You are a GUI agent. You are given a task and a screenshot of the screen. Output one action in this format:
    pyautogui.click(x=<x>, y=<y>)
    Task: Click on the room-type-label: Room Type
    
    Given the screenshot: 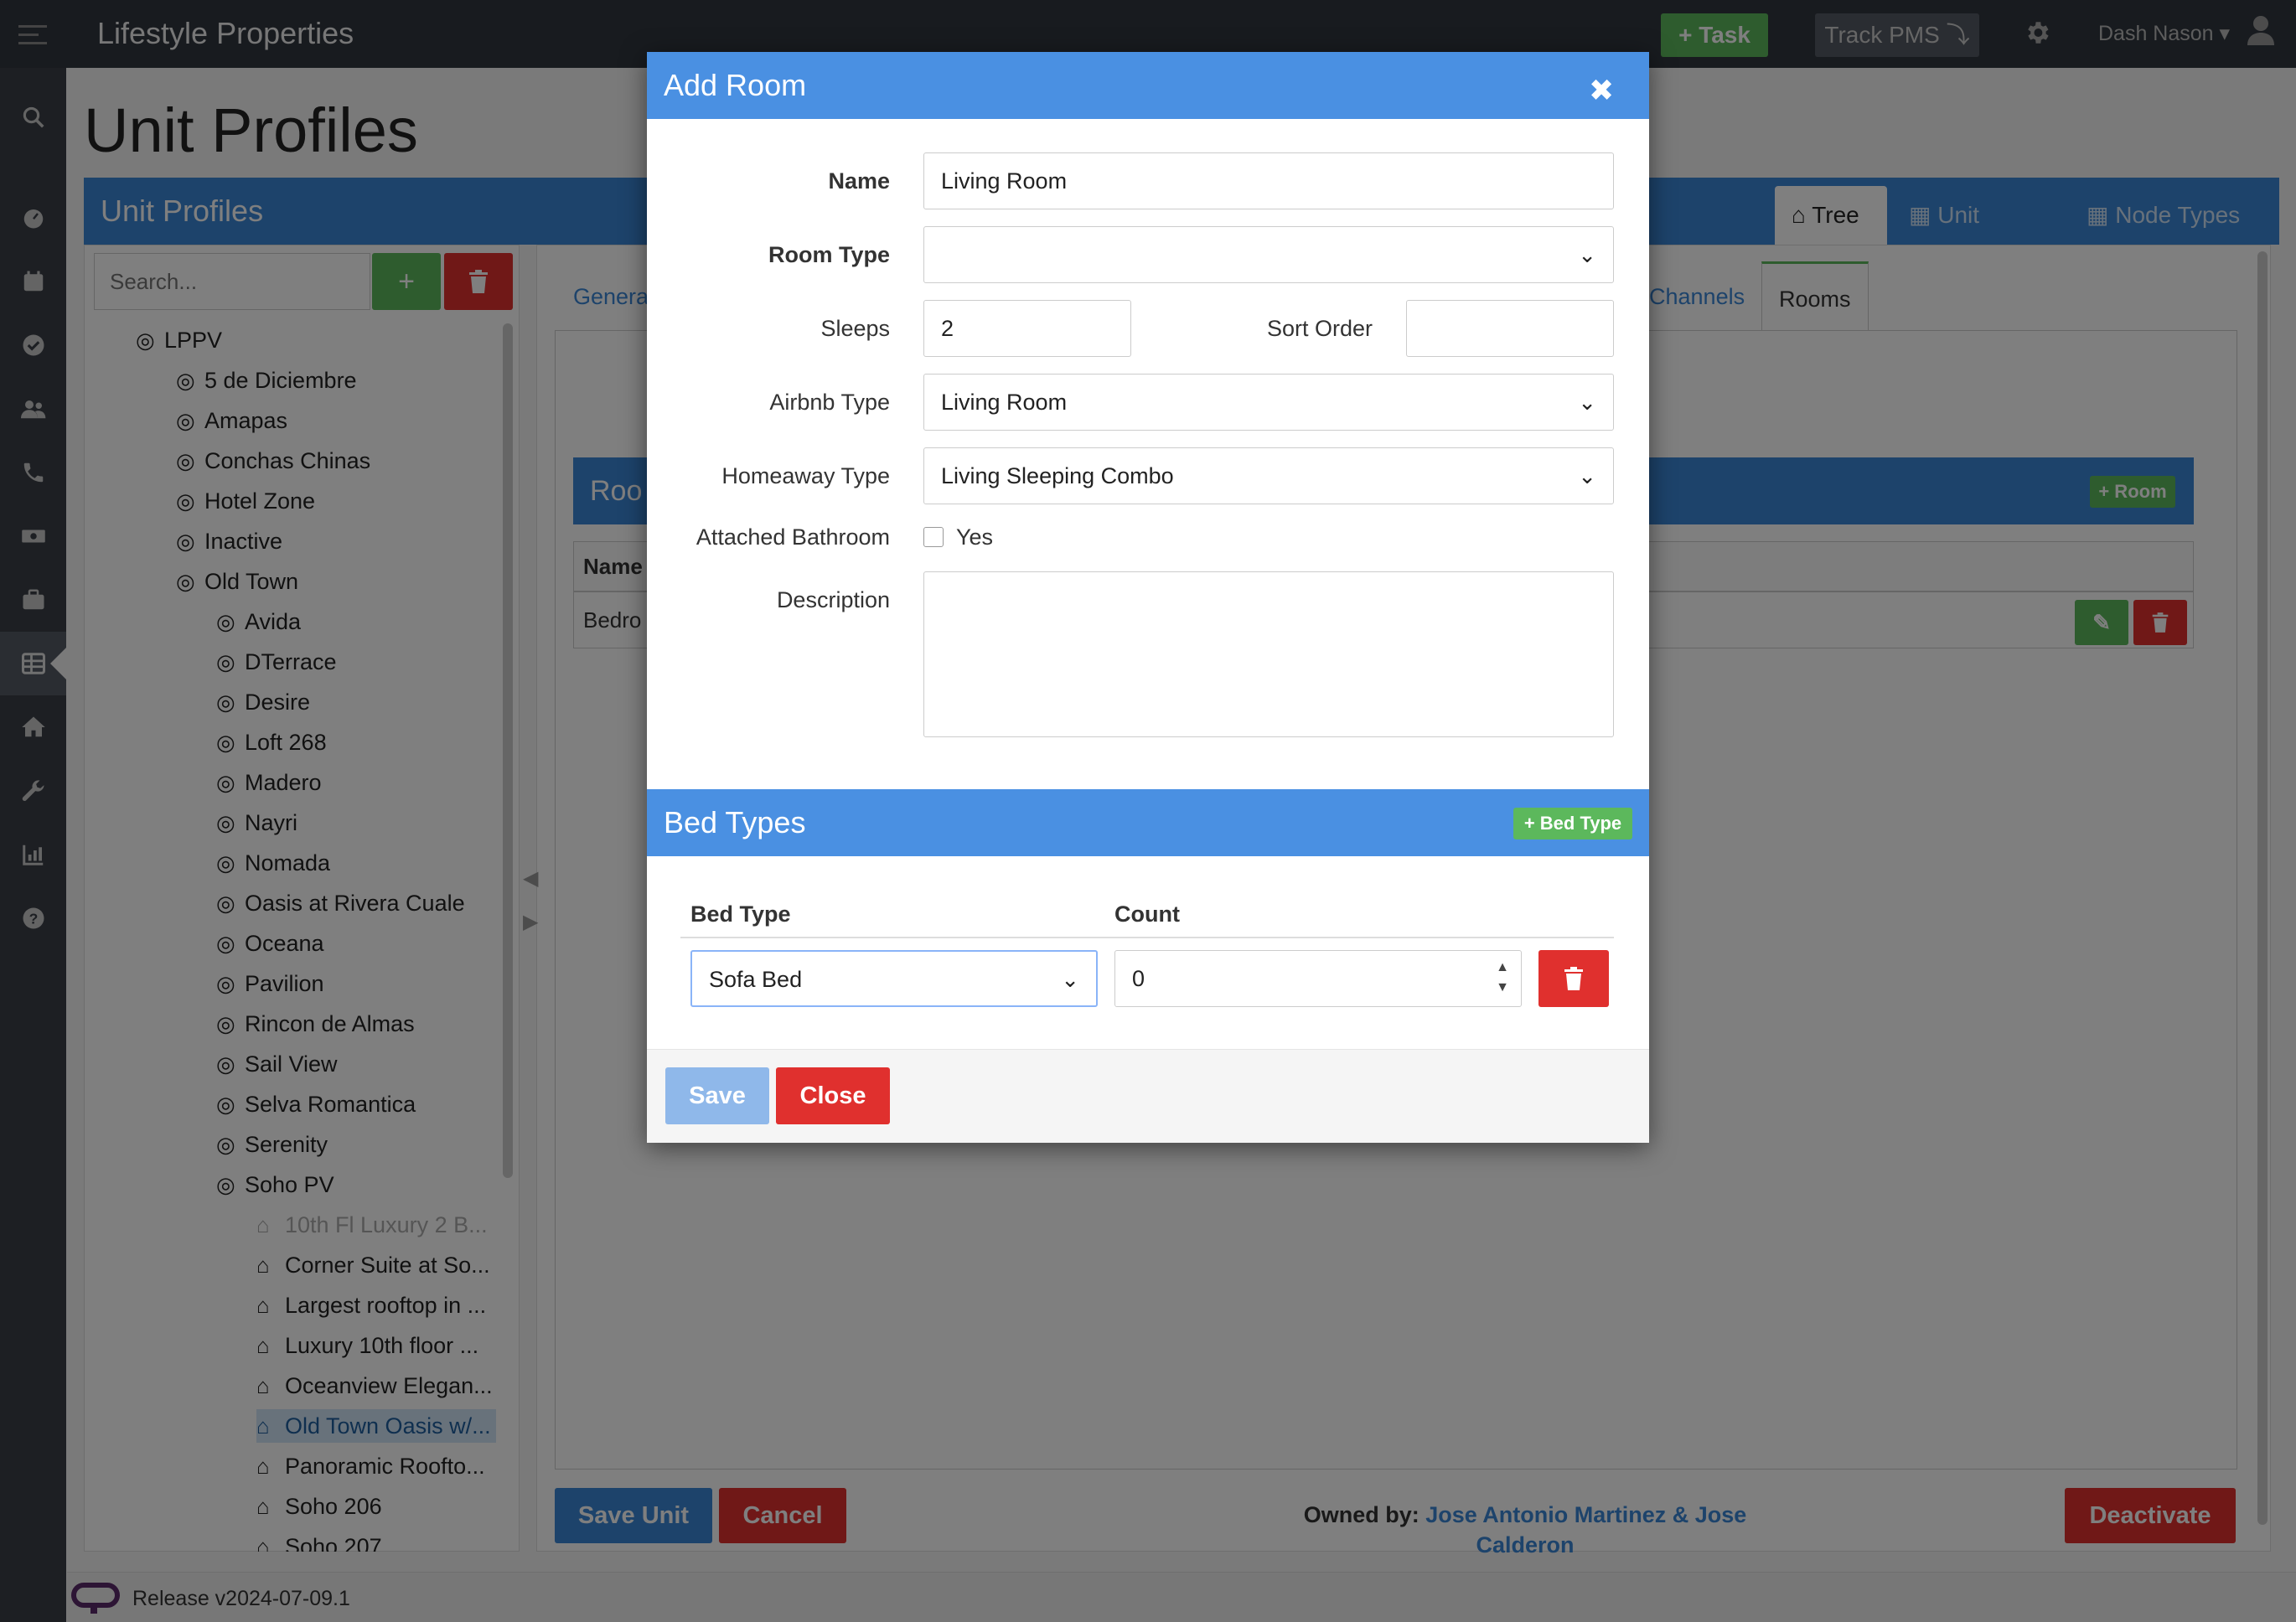 What is the action you would take?
    pyautogui.click(x=829, y=254)
    